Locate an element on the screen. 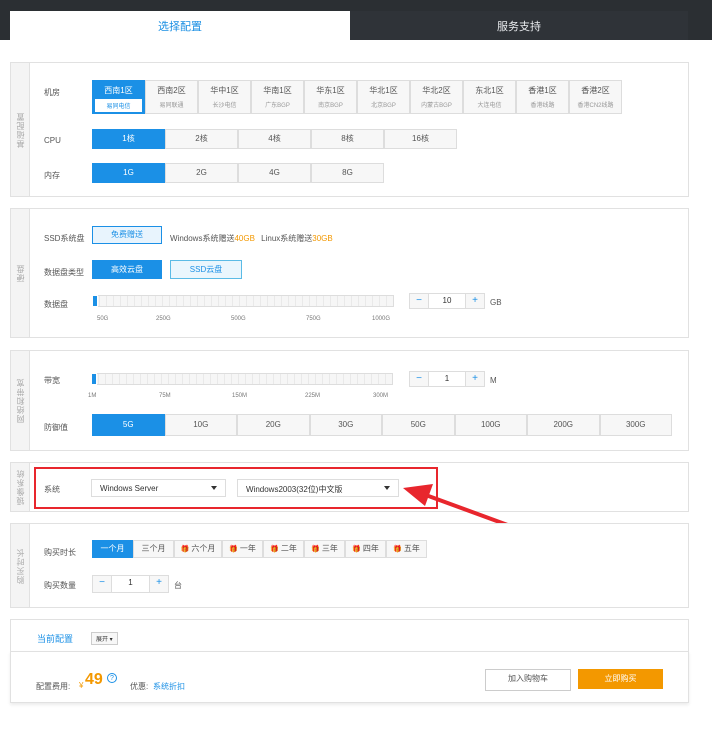 Image resolution: width=712 pixels, height=731 pixels. jifang-region-name: 东北1区 is located at coordinates (489, 90).